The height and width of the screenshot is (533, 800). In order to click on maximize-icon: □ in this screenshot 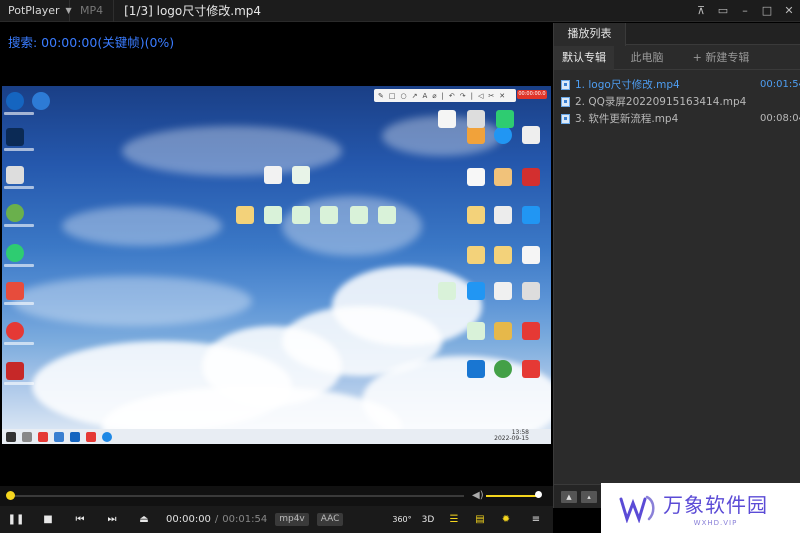, I will do `click(767, 11)`.